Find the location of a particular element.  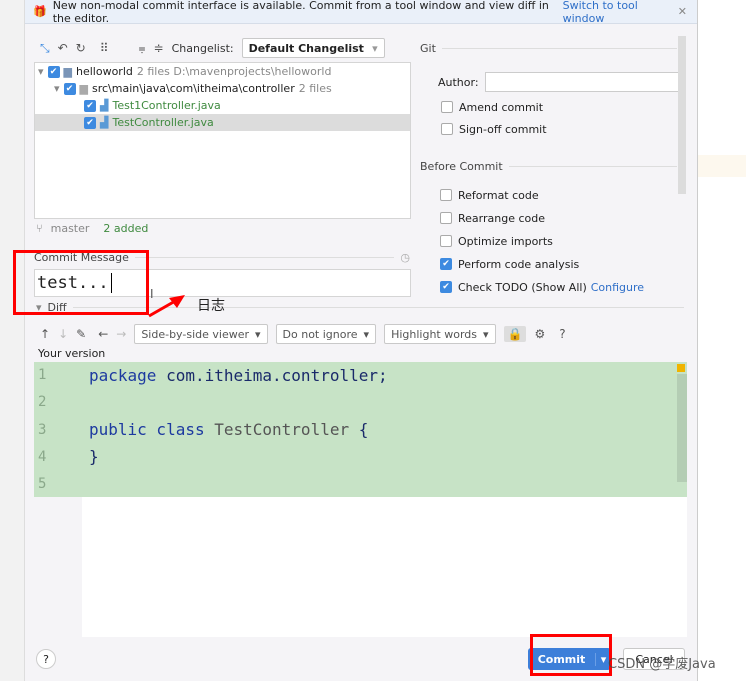

prev-diff-icon: ↑ is located at coordinates (45, 334).